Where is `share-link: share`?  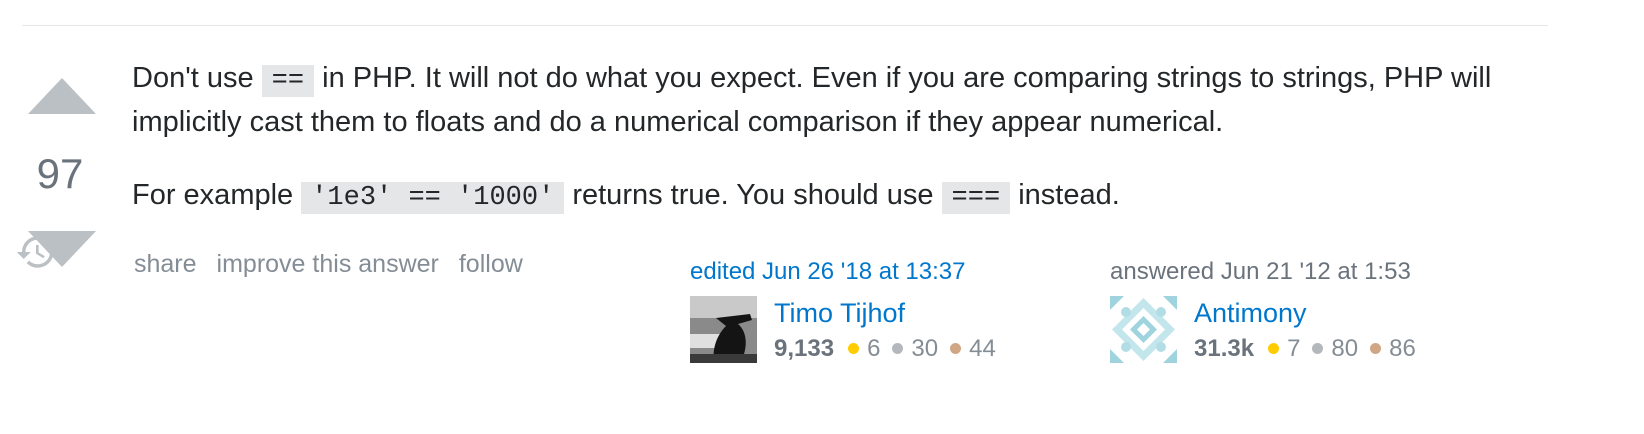
share-link: share is located at coordinates (165, 264).